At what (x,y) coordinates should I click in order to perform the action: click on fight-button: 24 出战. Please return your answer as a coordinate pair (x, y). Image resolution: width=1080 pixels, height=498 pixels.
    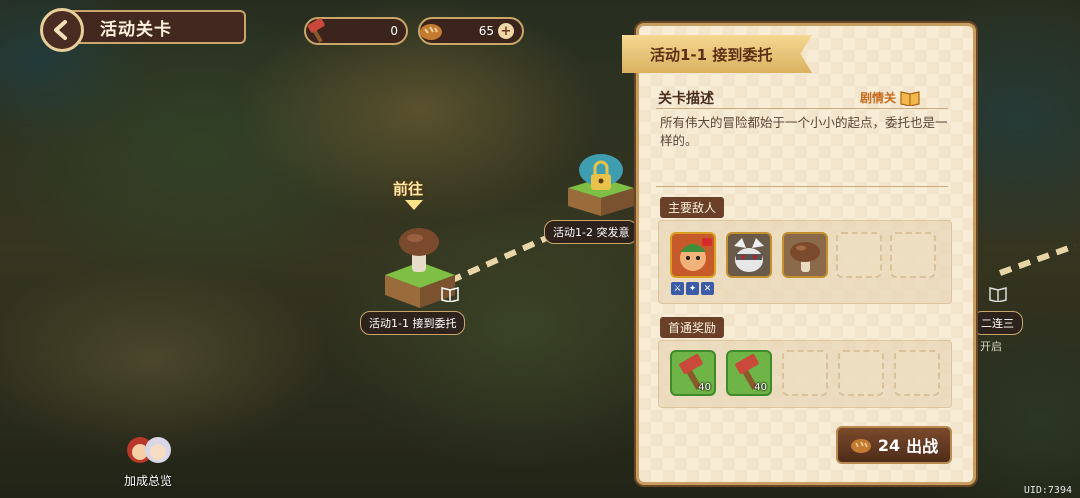
    Looking at the image, I should click on (894, 445).